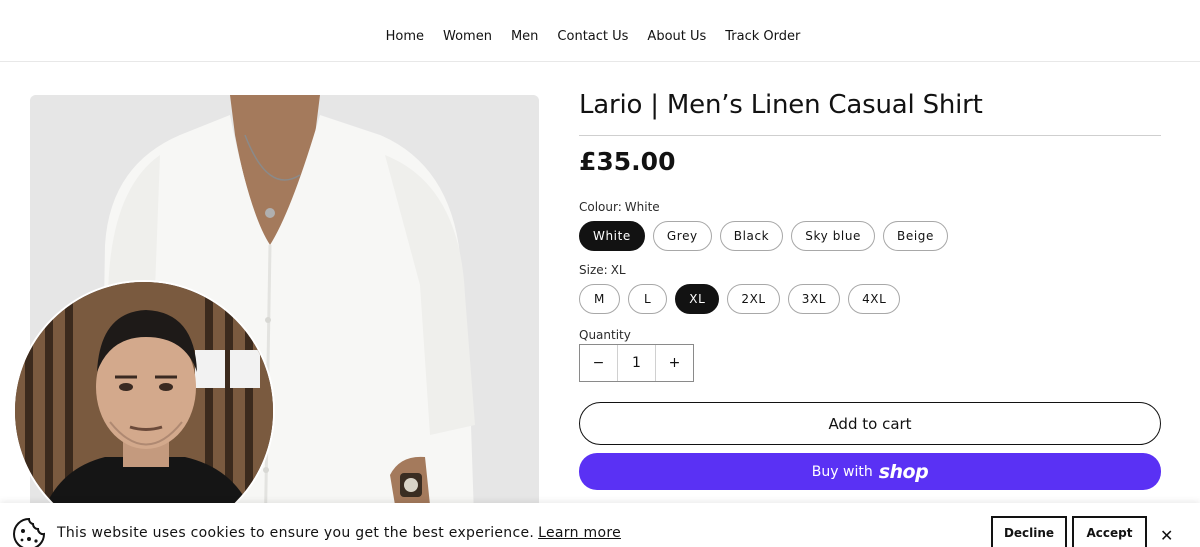 Image resolution: width=1200 pixels, height=547 pixels. What do you see at coordinates (618, 270) in the screenshot?
I see `size-selected-value: XL` at bounding box center [618, 270].